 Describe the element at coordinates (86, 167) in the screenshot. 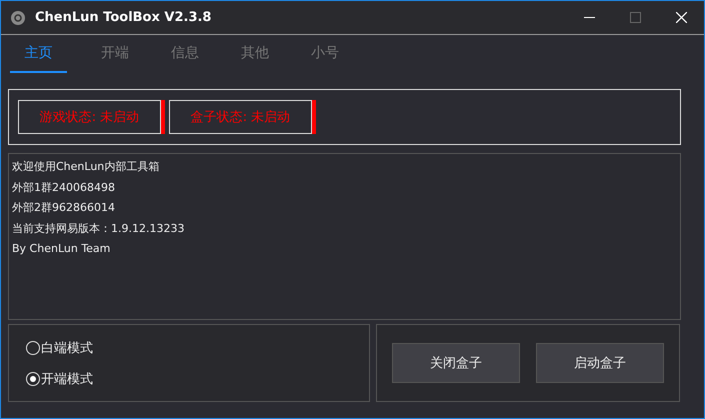

I see `log-line: 欢迎使用ChenLun内部工具箱` at that location.